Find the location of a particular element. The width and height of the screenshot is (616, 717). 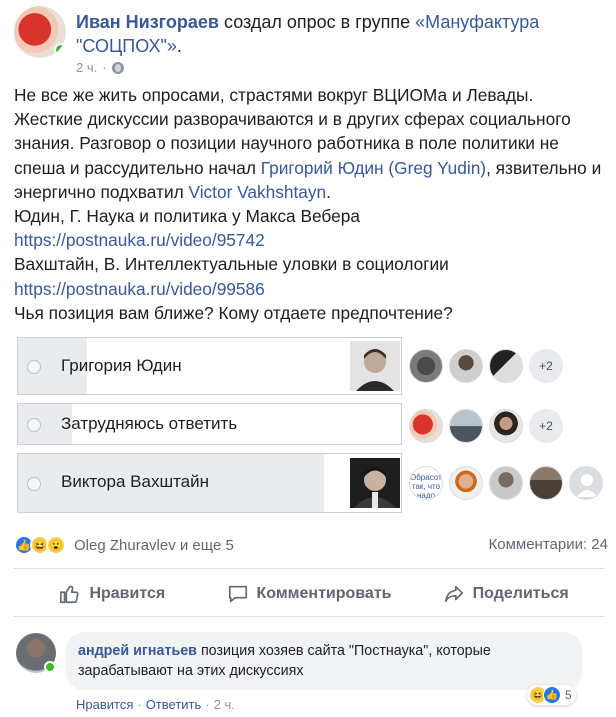

poll-option-vakhshtayn: Виктора Вахштайн is located at coordinates (209, 483).